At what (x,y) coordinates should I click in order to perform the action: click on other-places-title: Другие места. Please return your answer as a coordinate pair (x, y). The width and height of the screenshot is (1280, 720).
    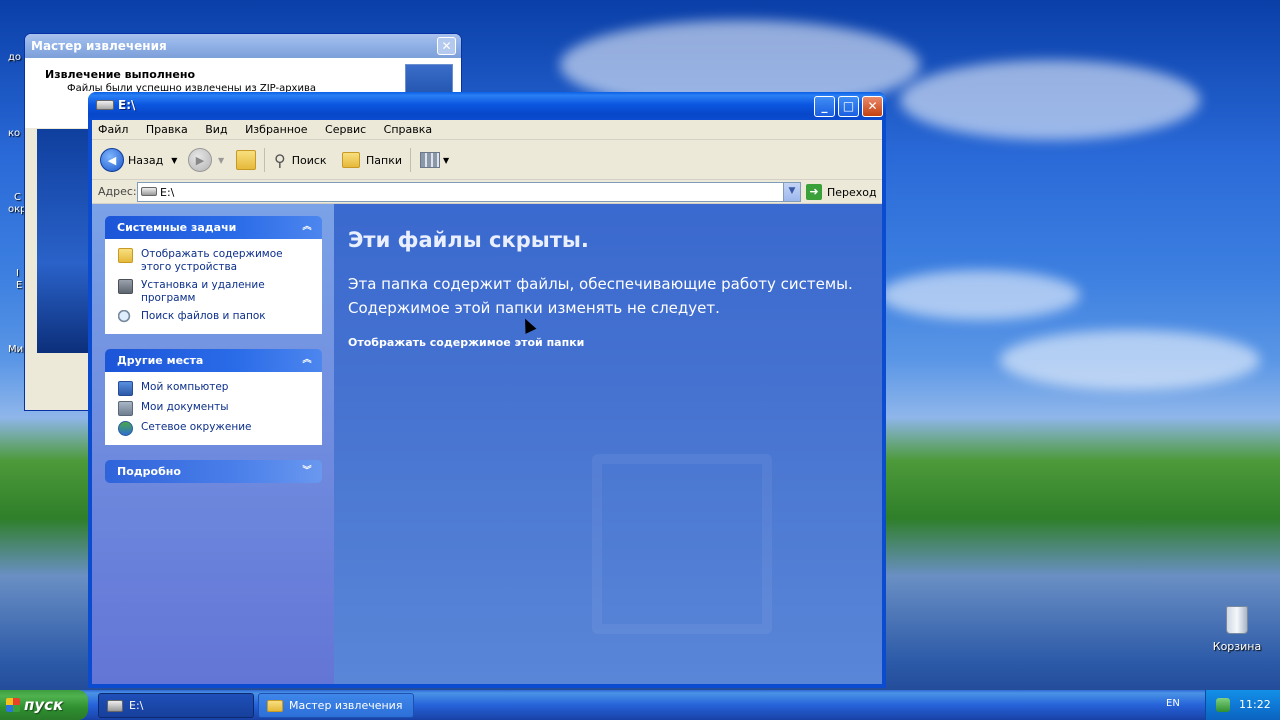
    Looking at the image, I should click on (160, 360).